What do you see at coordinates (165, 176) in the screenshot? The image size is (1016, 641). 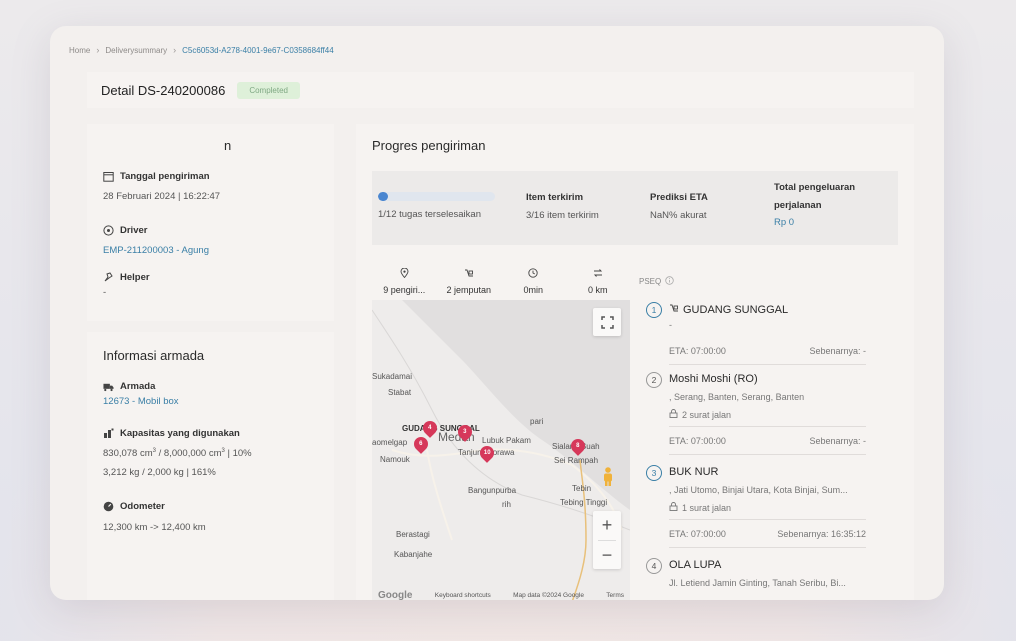 I see `tanggal-label: Tanggal pengiriman` at bounding box center [165, 176].